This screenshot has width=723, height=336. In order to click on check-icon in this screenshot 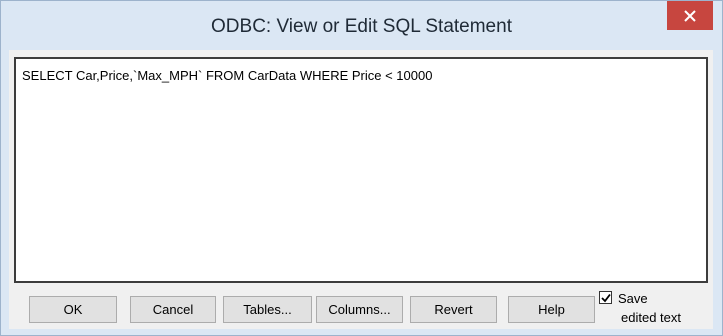, I will do `click(606, 298)`.